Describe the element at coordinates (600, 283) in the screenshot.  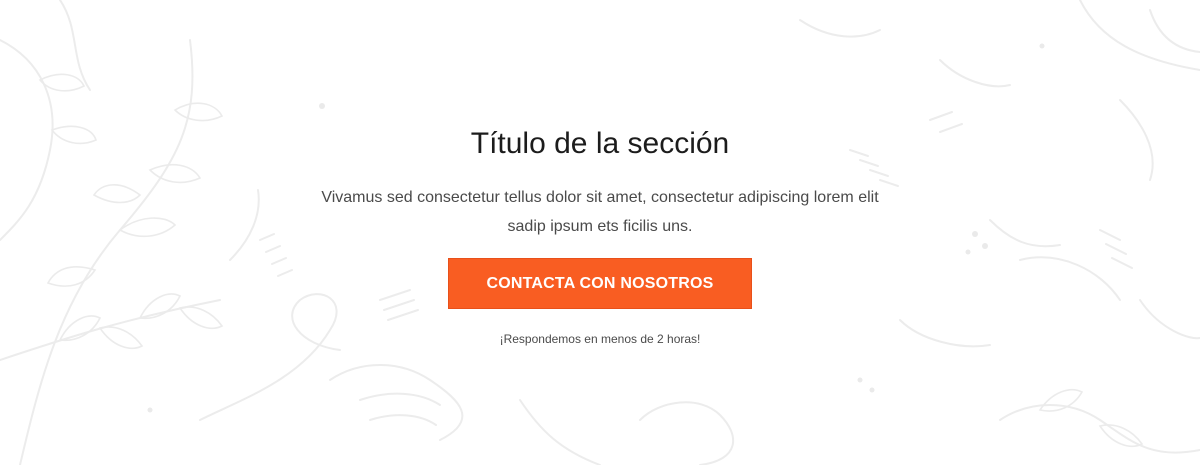
I see `contact-us-button: CONTACTA CON NOSOTROS` at that location.